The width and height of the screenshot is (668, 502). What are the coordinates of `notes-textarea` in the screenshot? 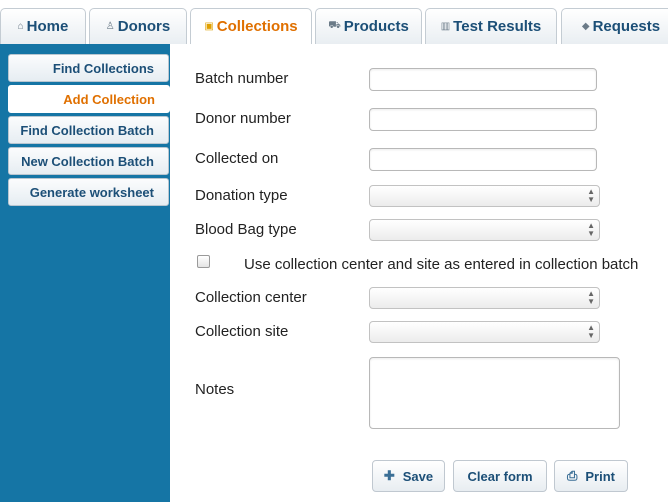 It's located at (494, 393).